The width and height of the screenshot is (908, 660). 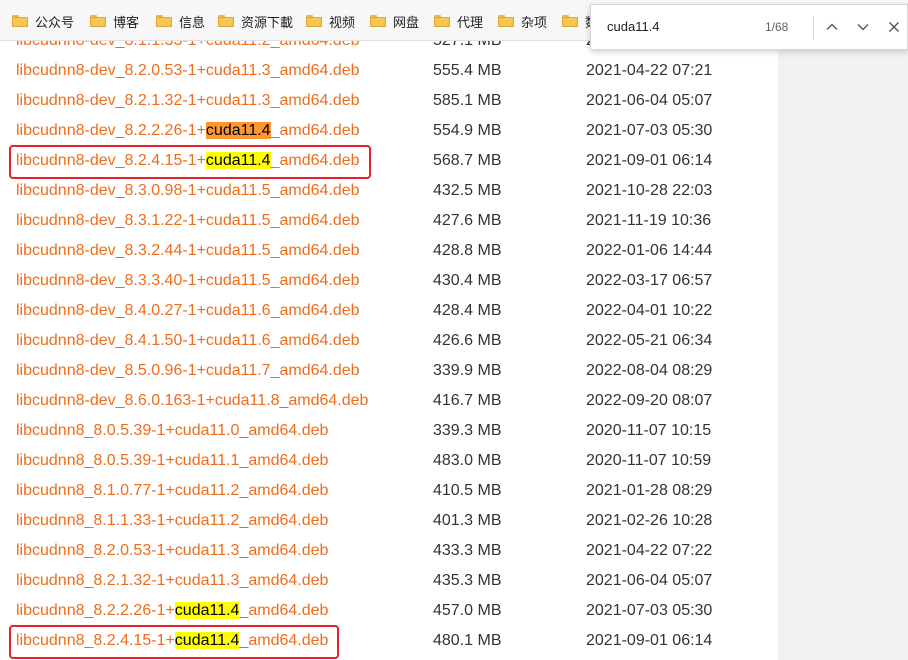 What do you see at coordinates (467, 310) in the screenshot?
I see `file-size: 428.4 MB` at bounding box center [467, 310].